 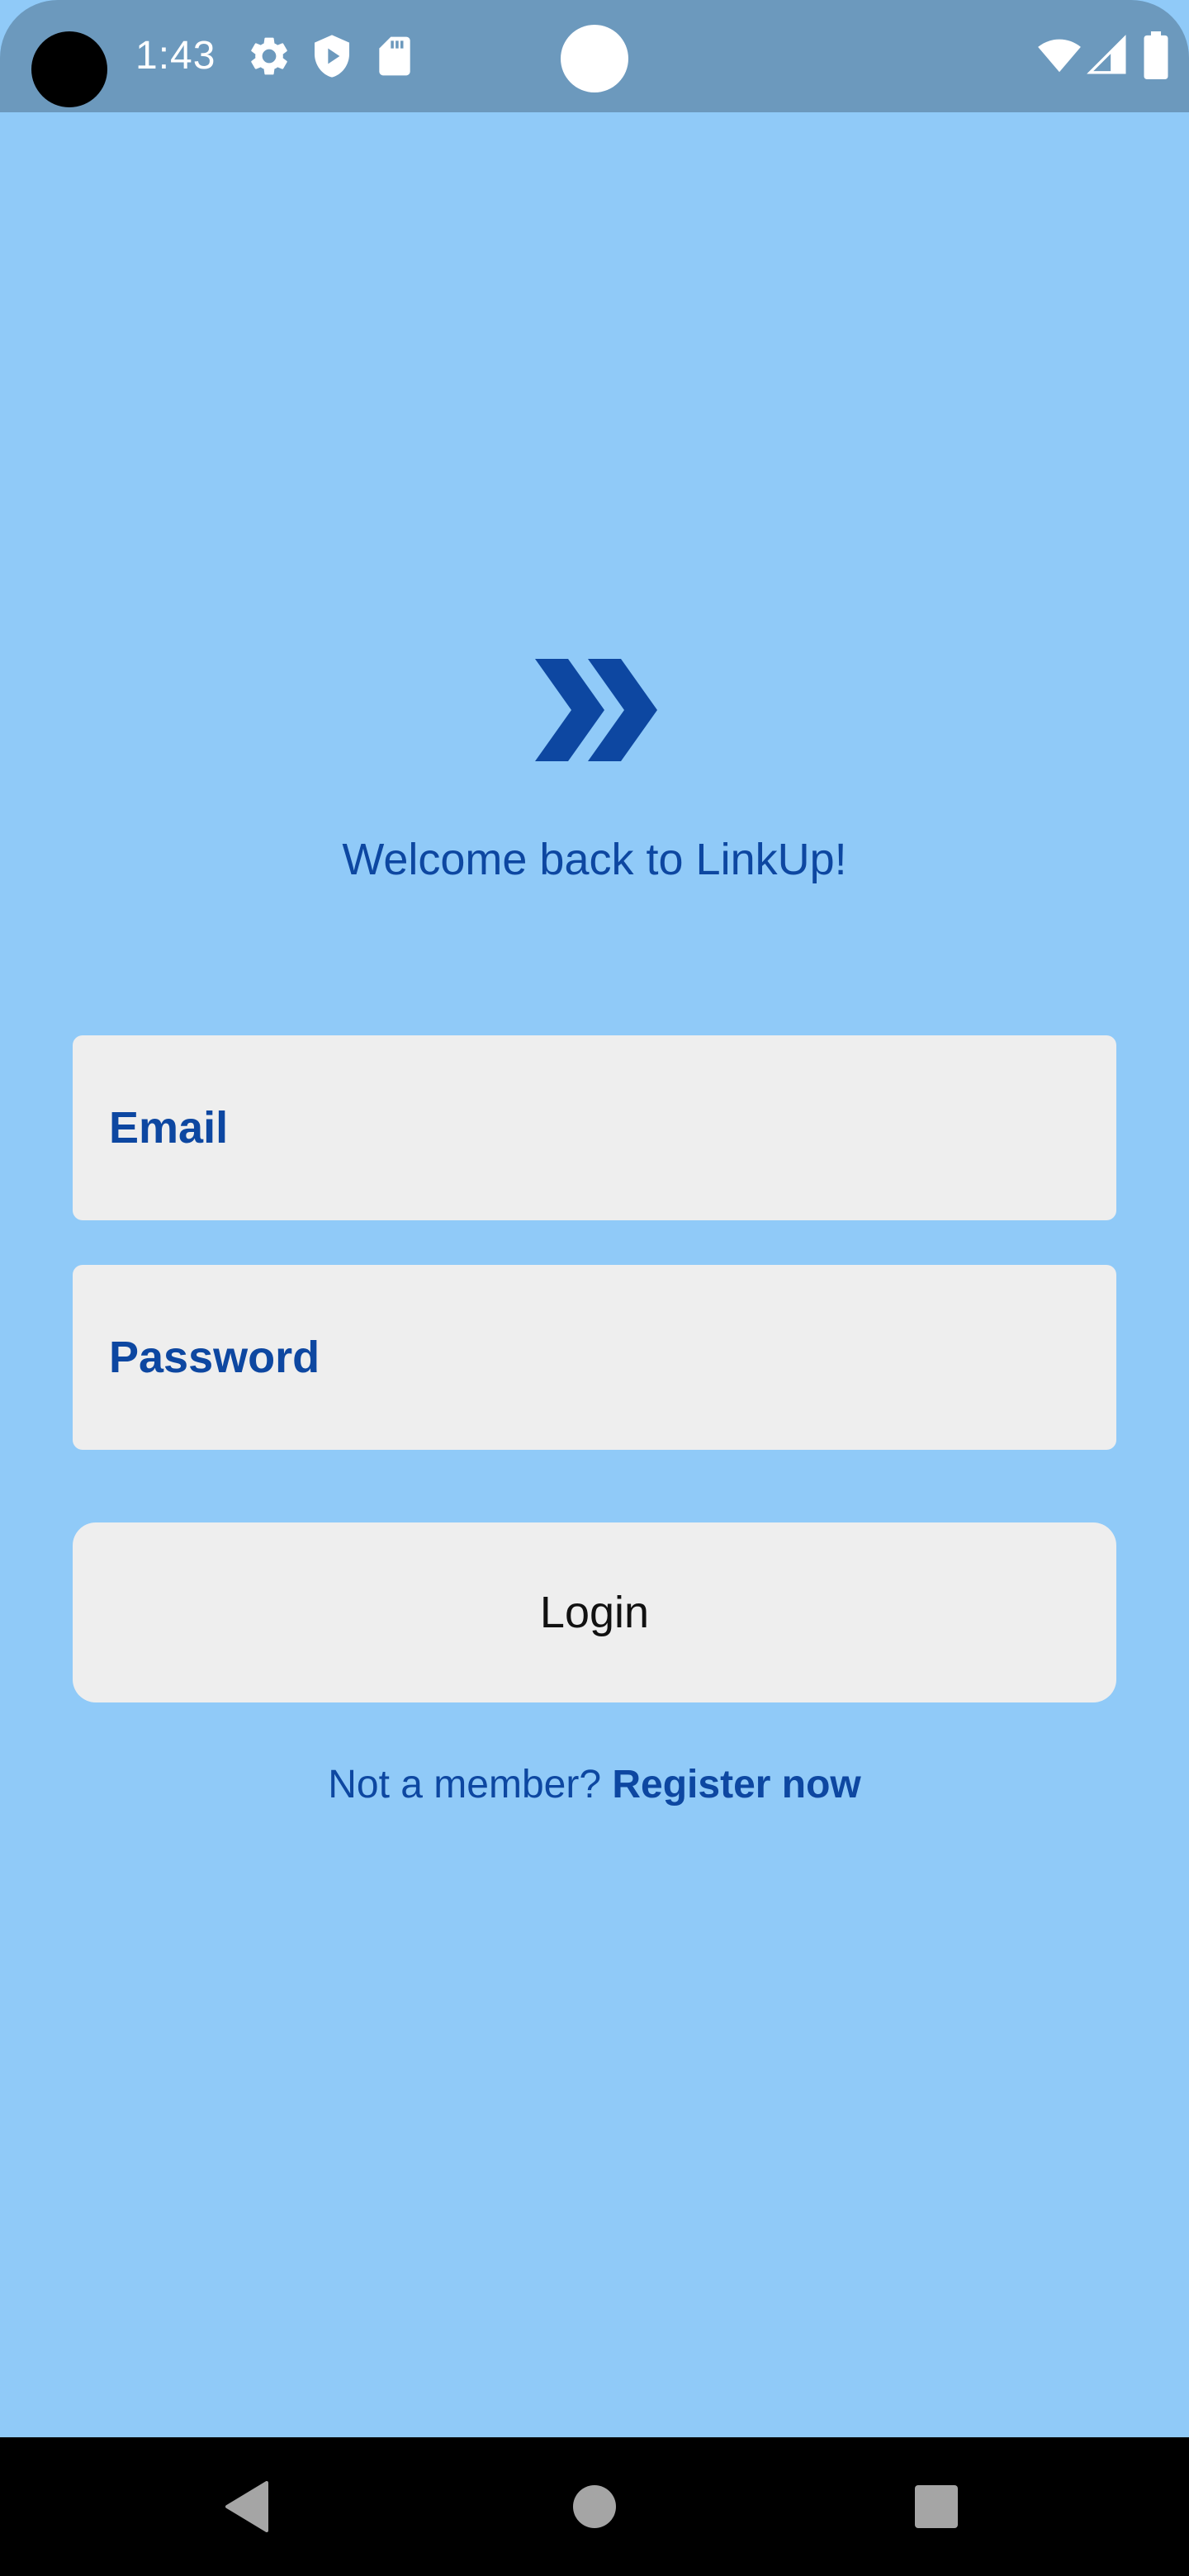 I want to click on email-field-container, so click(x=594, y=1127).